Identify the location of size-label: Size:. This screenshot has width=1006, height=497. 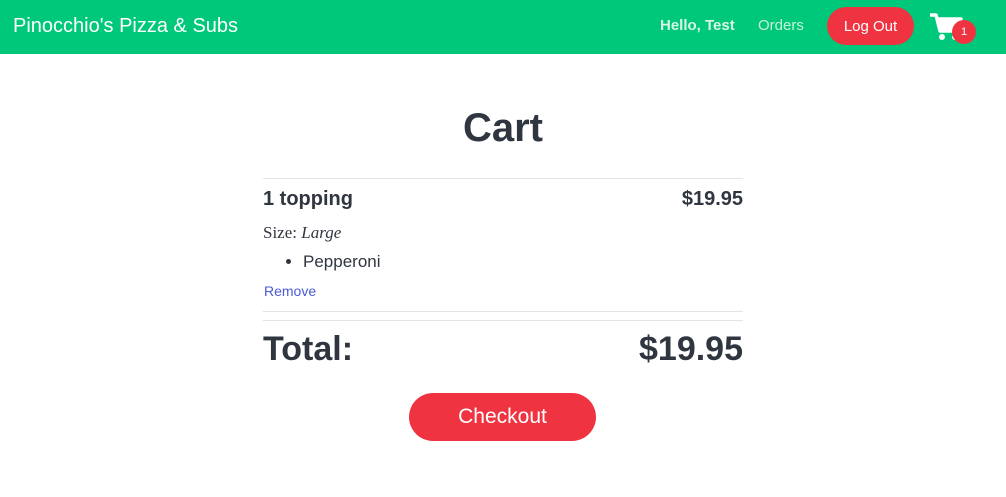
(280, 232).